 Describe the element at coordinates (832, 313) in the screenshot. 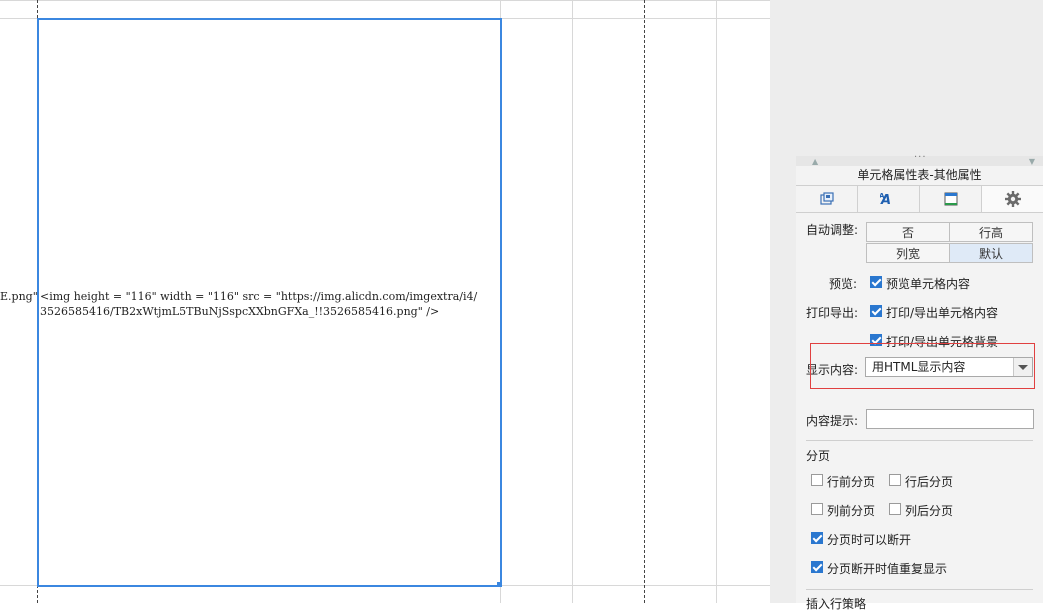

I see `print-export-label: 打印导出:` at that location.